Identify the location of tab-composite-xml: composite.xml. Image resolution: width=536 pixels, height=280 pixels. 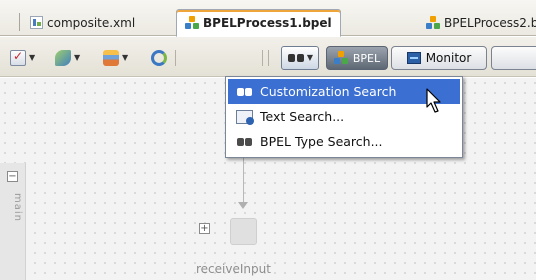
(82, 22).